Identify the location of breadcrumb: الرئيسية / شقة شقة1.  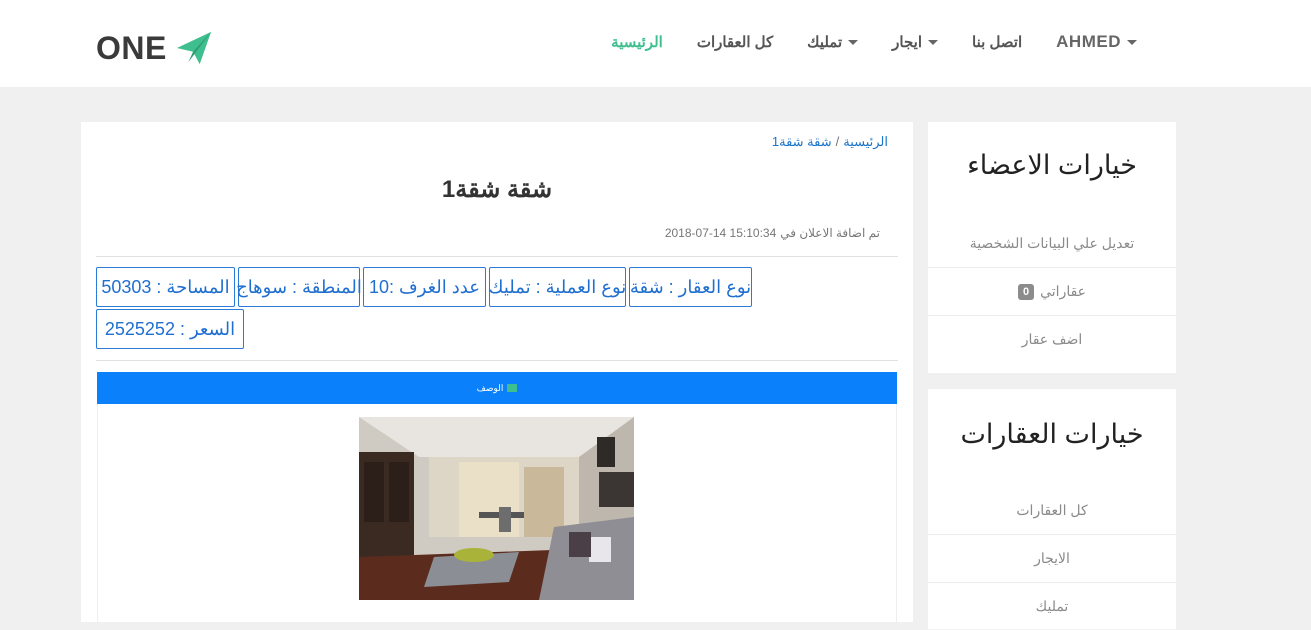
(830, 142).